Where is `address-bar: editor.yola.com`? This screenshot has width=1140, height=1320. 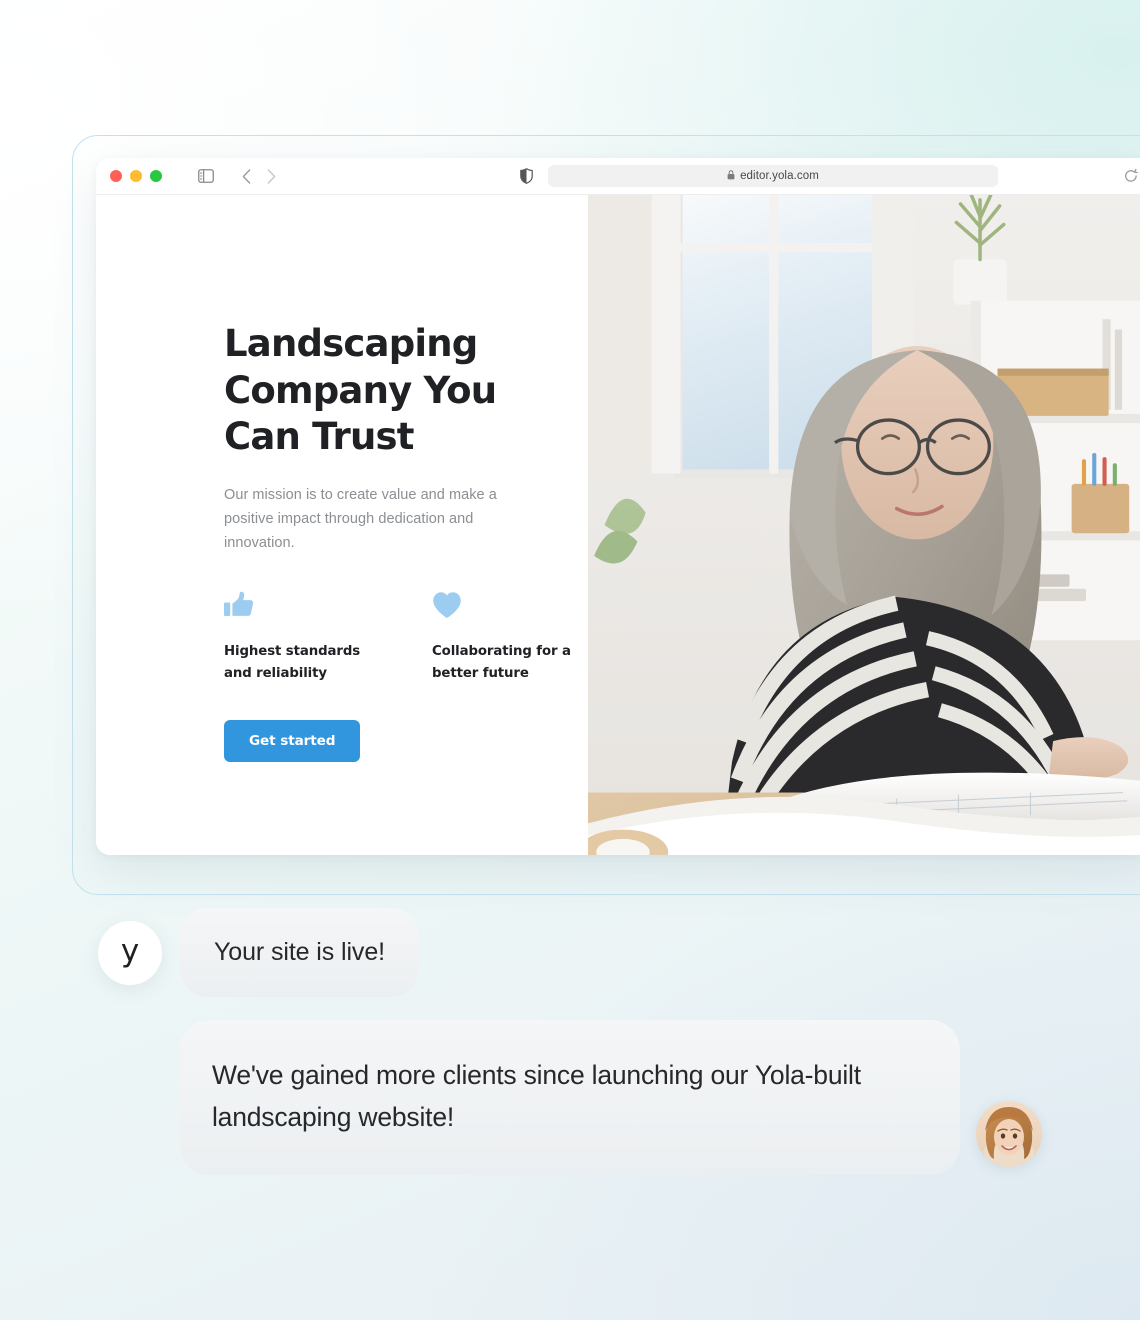 address-bar: editor.yola.com is located at coordinates (773, 176).